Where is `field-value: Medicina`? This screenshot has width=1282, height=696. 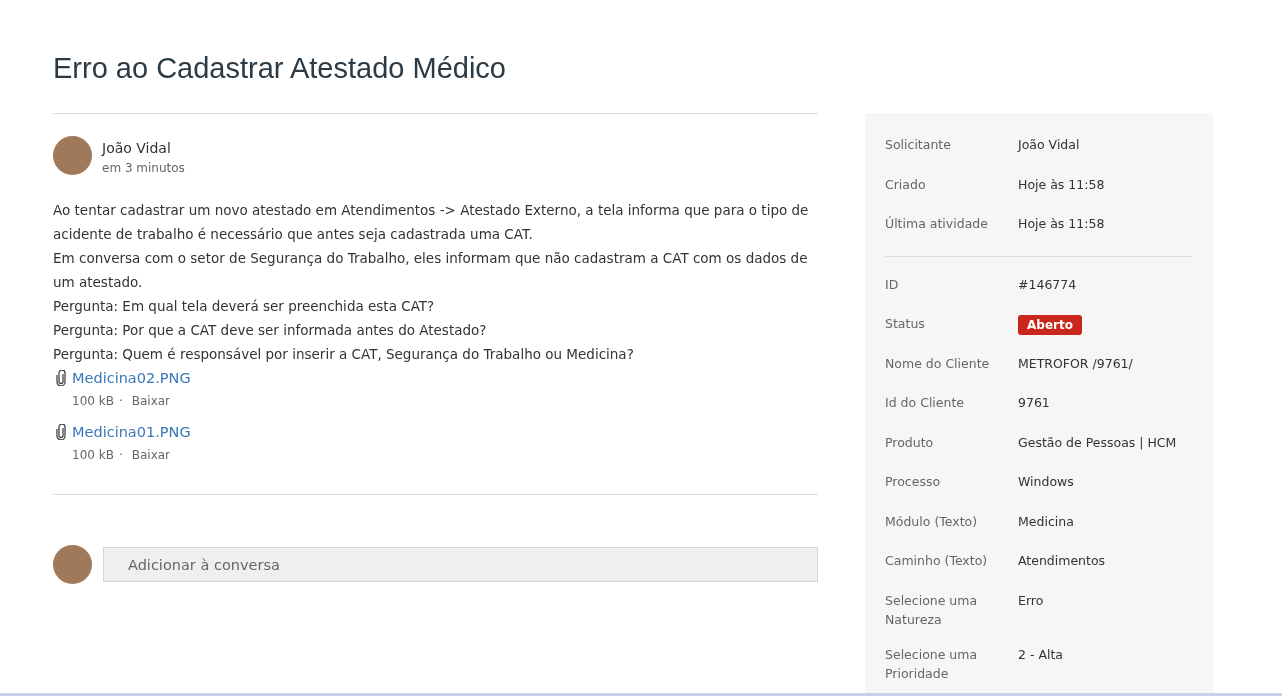
field-value: Medicina is located at coordinates (1046, 521).